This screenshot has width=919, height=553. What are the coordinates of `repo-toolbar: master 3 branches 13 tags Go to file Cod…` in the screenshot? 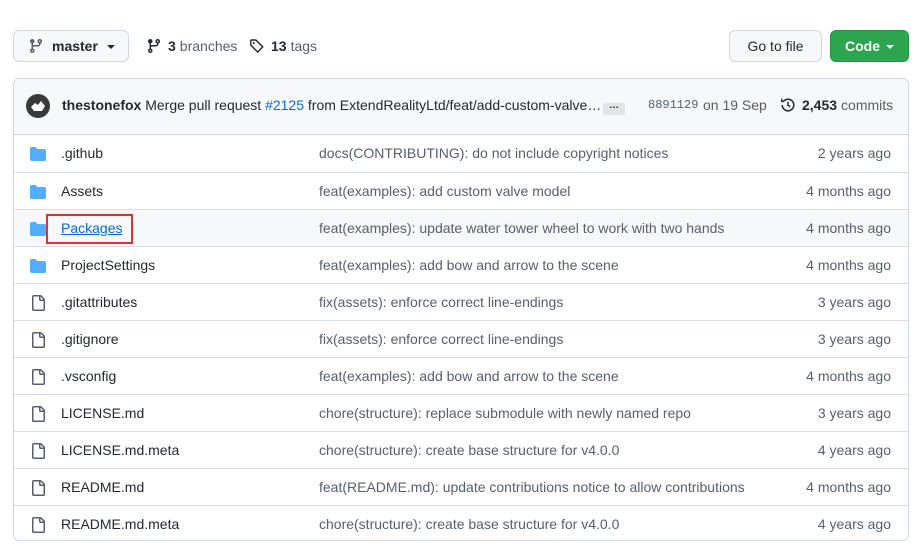 It's located at (461, 46).